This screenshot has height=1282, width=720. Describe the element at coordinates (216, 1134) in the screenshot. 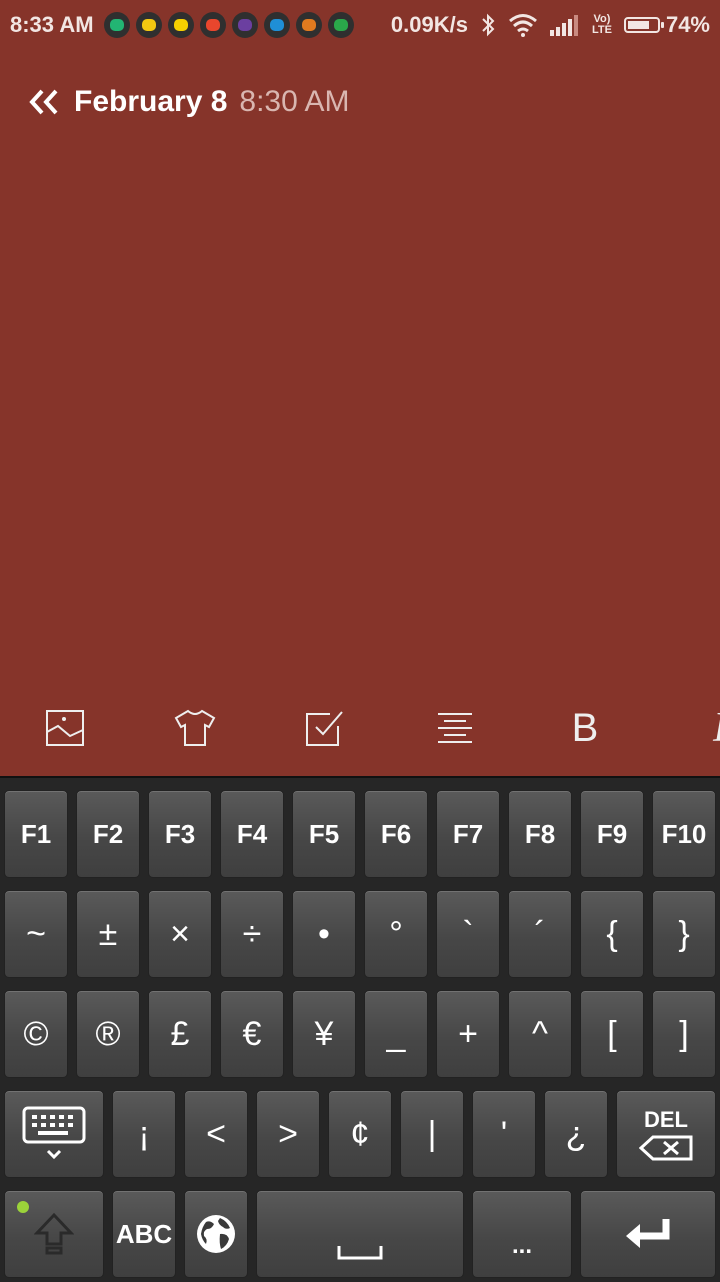

I see `key-less-than: <` at that location.